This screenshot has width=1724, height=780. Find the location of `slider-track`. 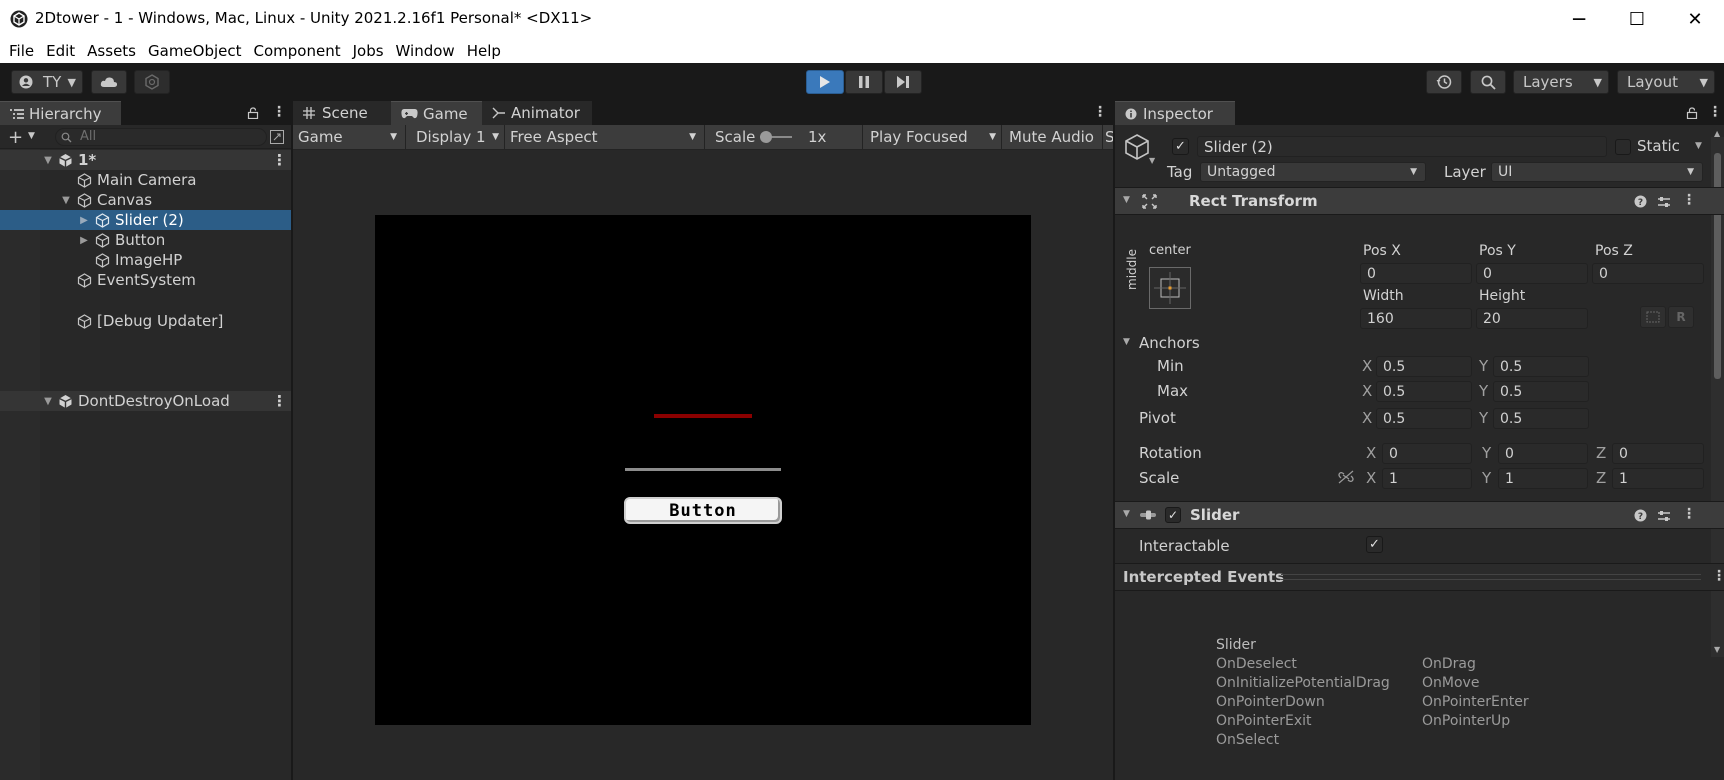

slider-track is located at coordinates (703, 469).